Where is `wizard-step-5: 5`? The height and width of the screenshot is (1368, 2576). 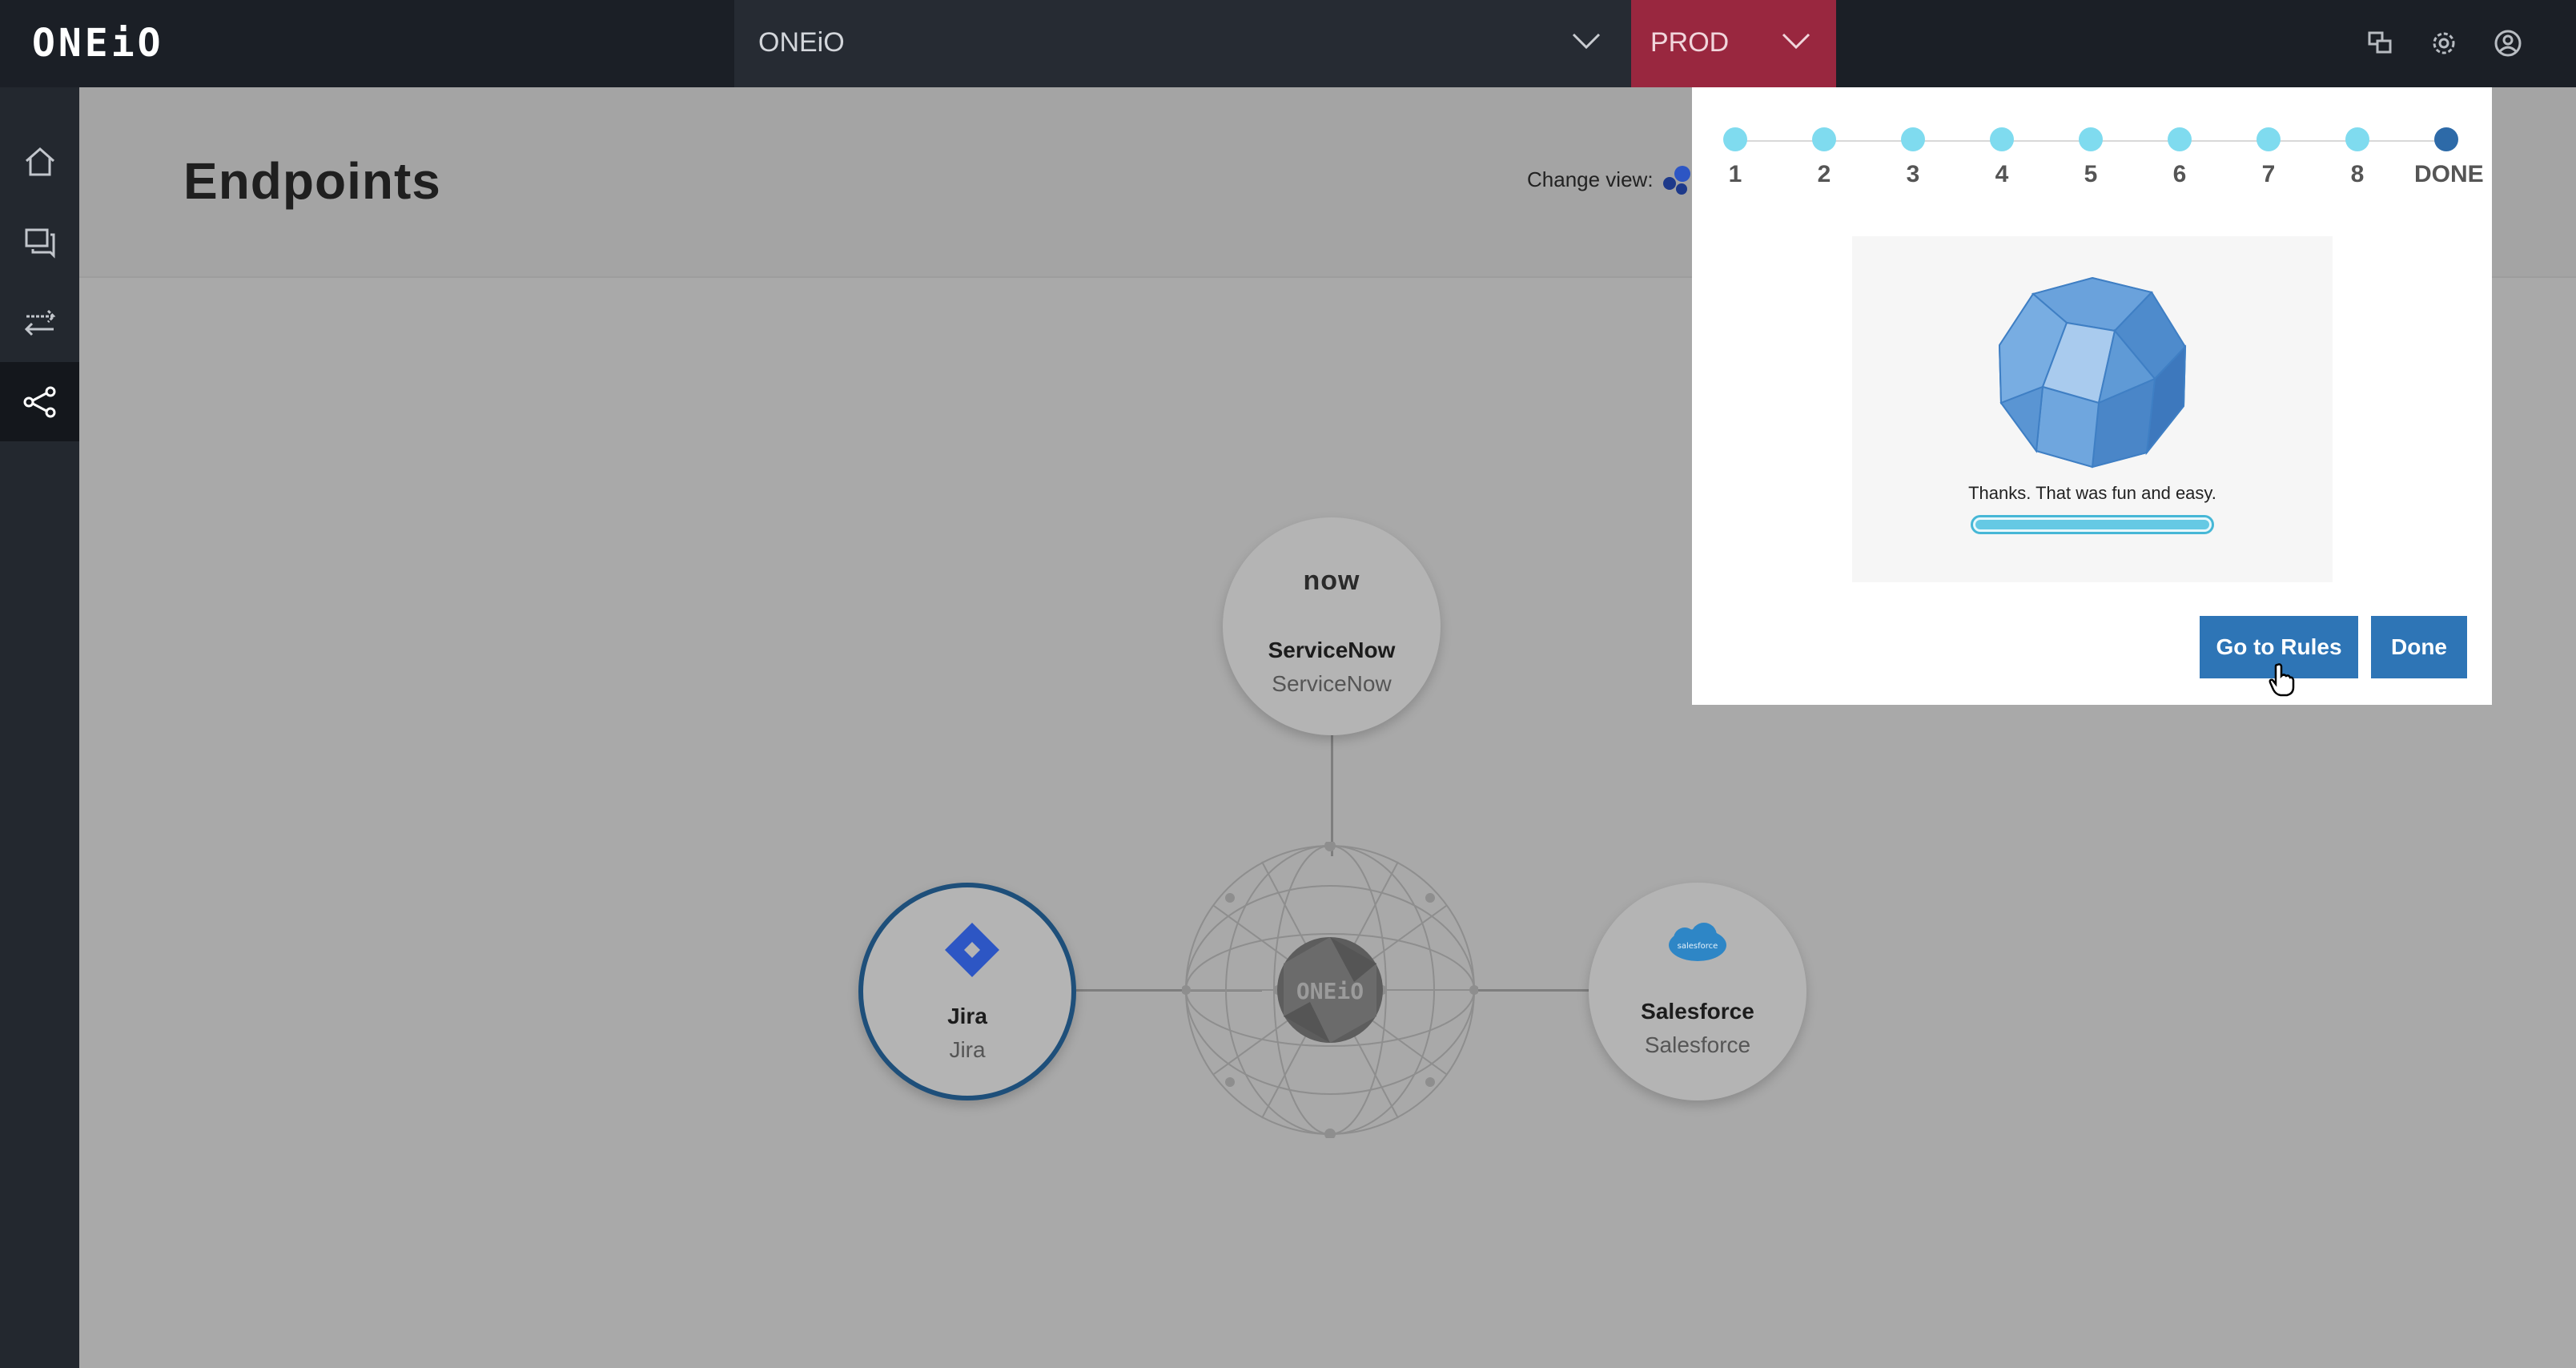
wizard-step-5: 5 is located at coordinates (2091, 157).